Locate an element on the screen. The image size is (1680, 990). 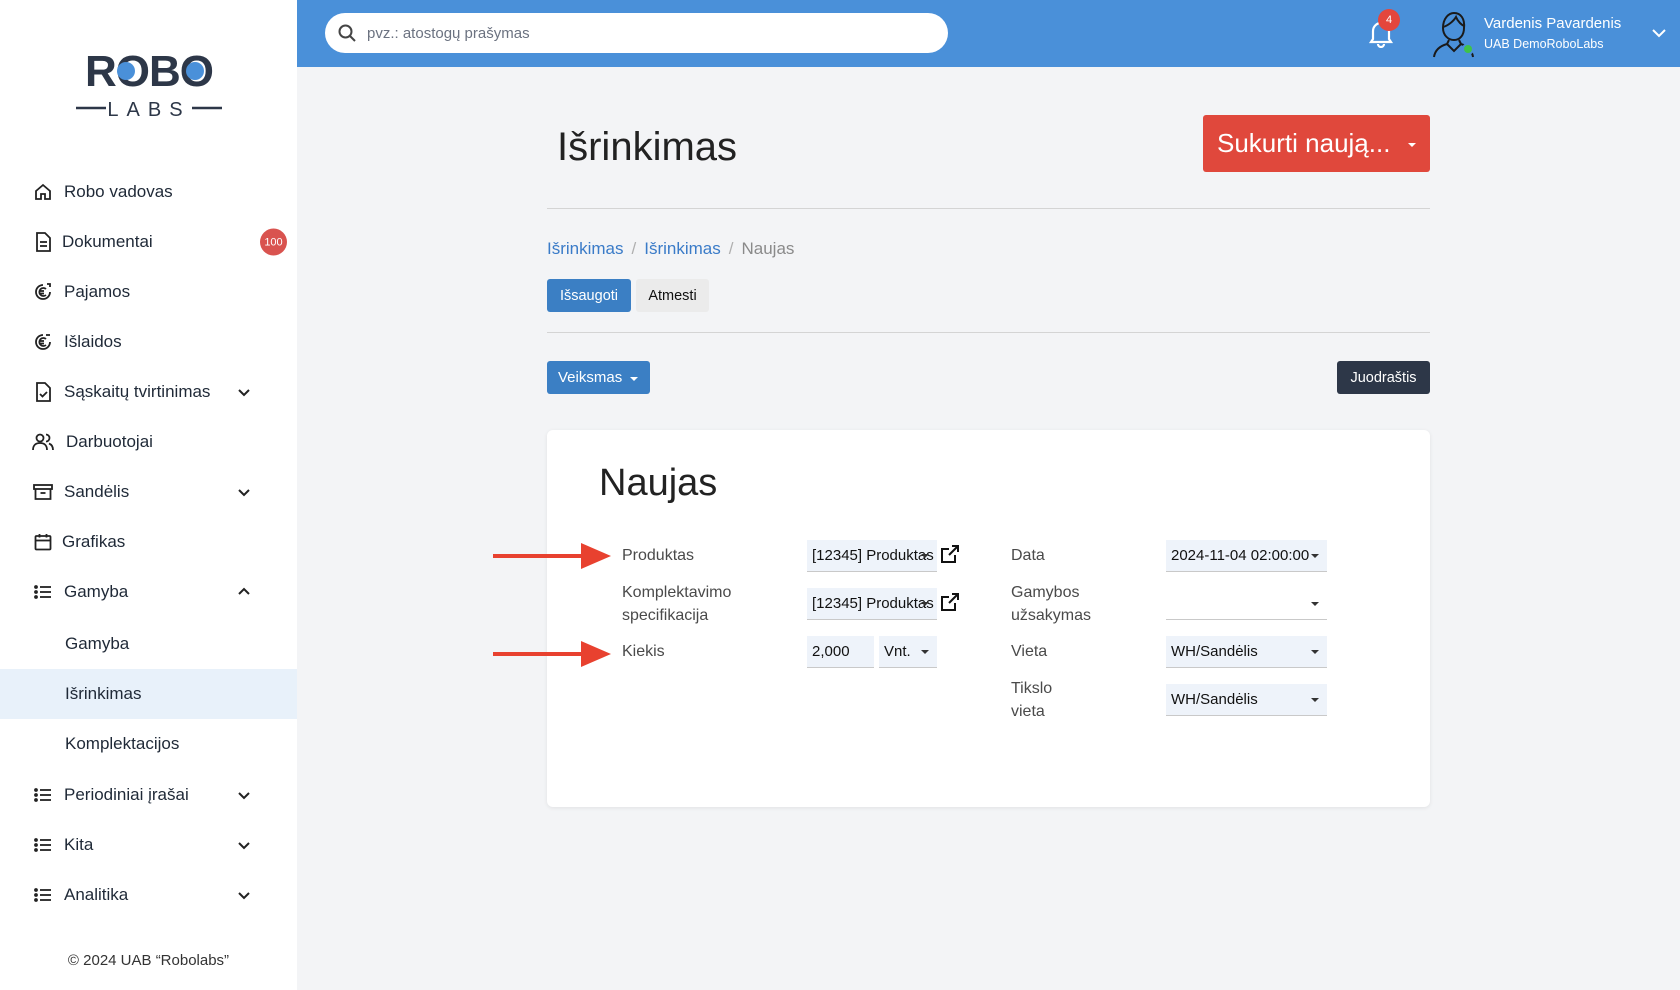
top-bar: 4 Vardenis Pavardenis UAB DemoRoboLabs is located at coordinates (988, 33).